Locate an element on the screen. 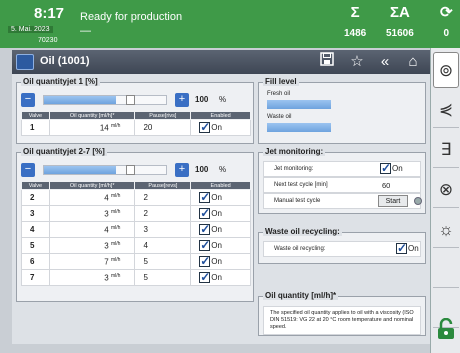 Image resolution: width=460 pixels, height=353 pixels. col-valve: Valve is located at coordinates (35, 115).